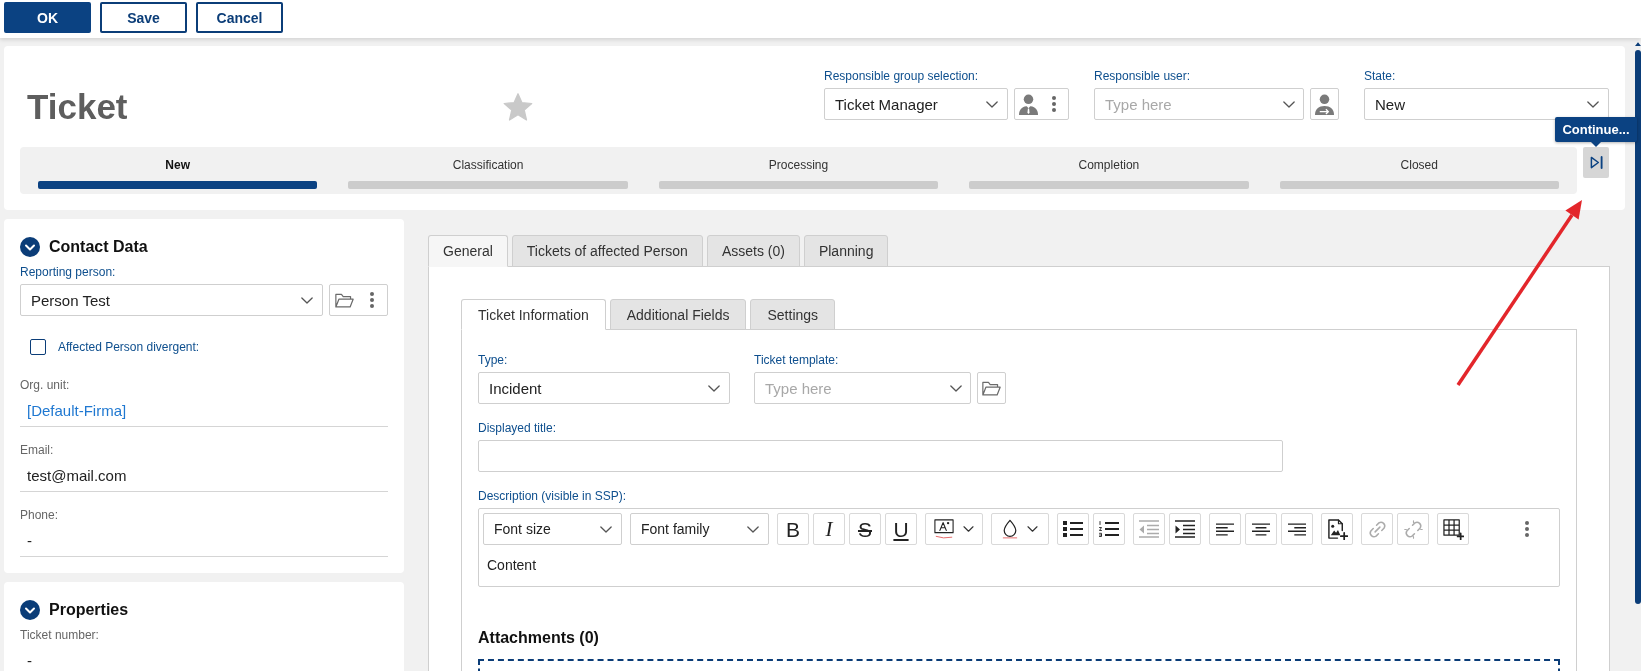 The image size is (1641, 671). Describe the element at coordinates (1109, 165) in the screenshot. I see `step-label: Completion` at that location.